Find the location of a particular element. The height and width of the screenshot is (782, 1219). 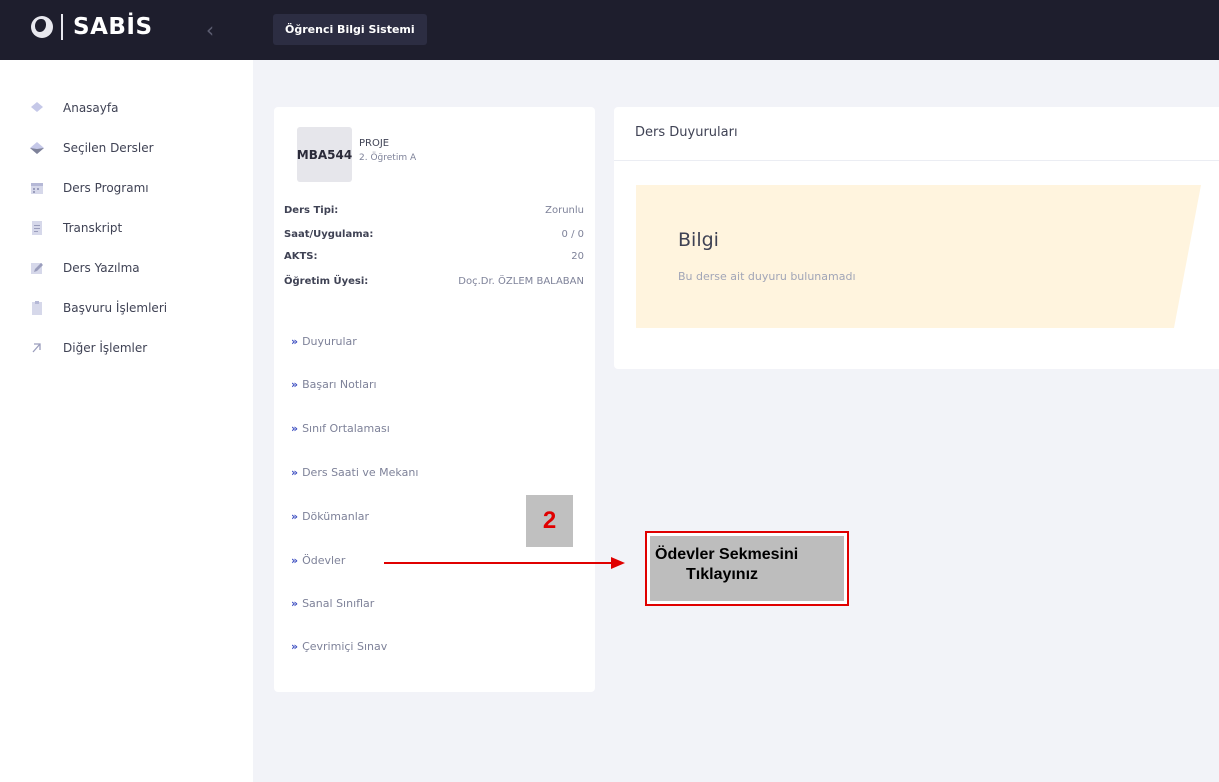

sabis-logo: SABİS is located at coordinates (92, 27).